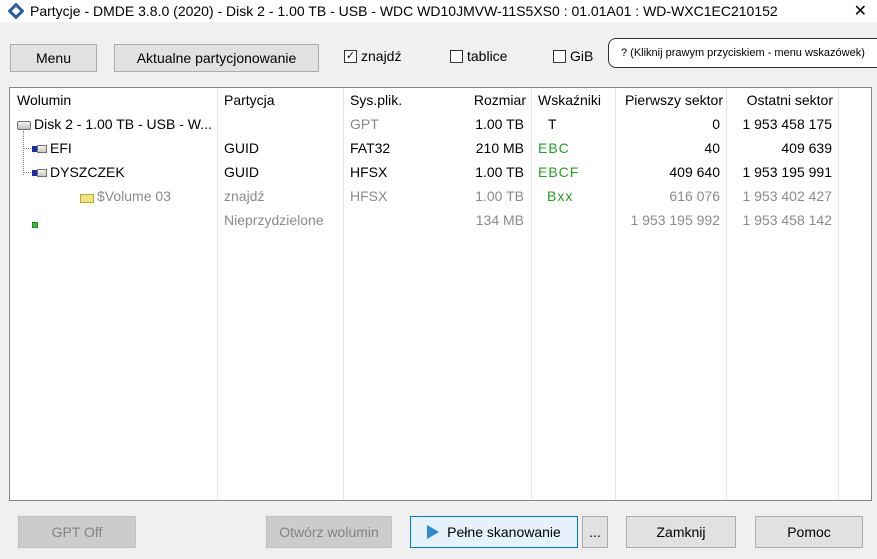 This screenshot has height=559, width=877. What do you see at coordinates (35, 225) in the screenshot?
I see `unallocated-icon` at bounding box center [35, 225].